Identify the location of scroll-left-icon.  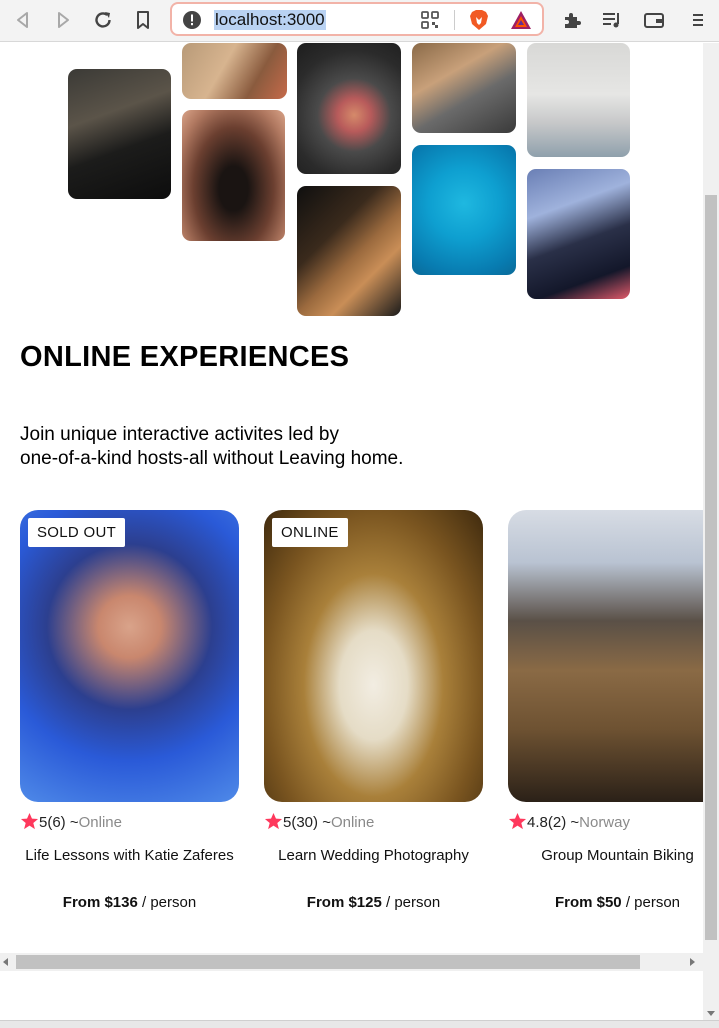
(5, 962).